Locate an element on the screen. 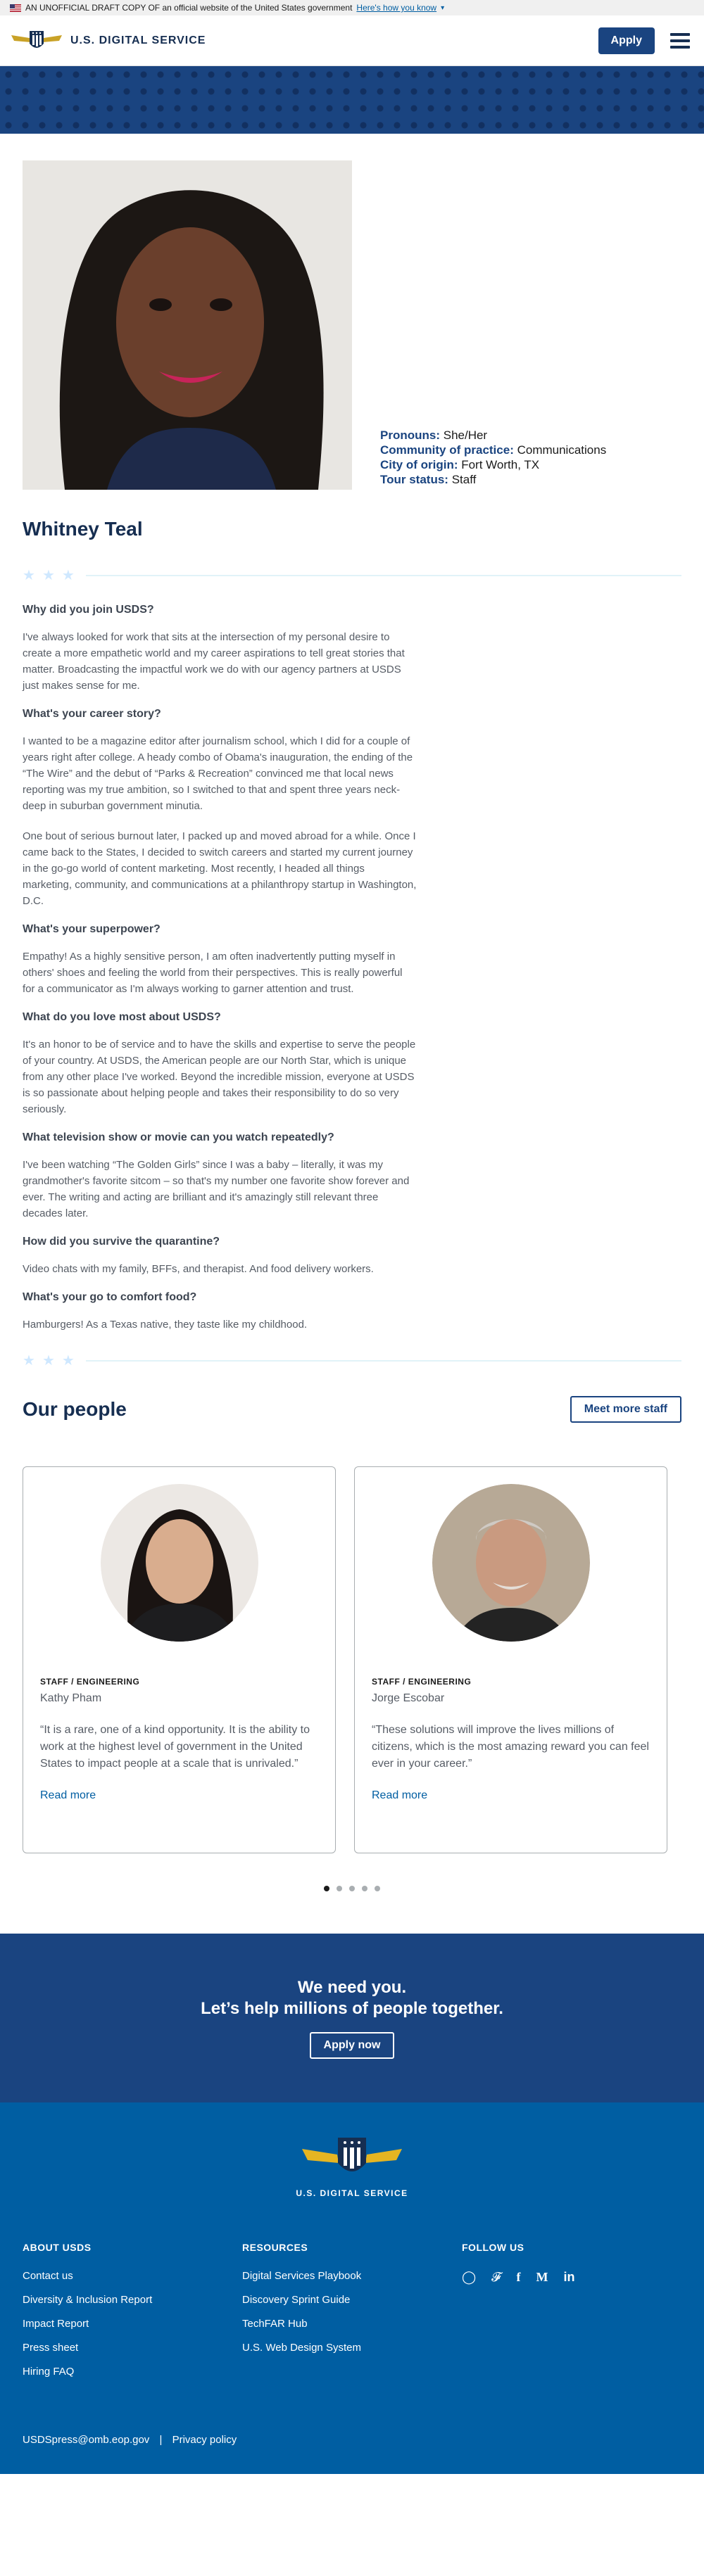  cta-heading-line1: We need you. is located at coordinates (352, 1988).